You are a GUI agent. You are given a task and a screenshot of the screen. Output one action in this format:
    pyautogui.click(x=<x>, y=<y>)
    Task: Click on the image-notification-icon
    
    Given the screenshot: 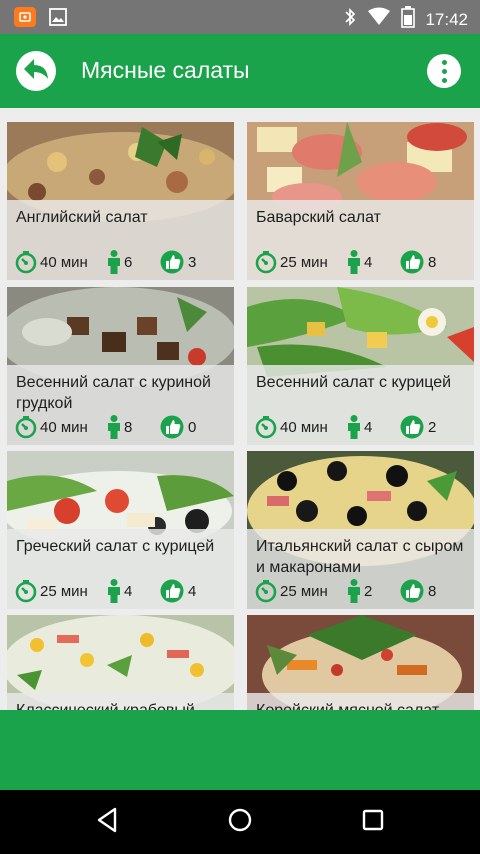 What is the action you would take?
    pyautogui.click(x=58, y=17)
    